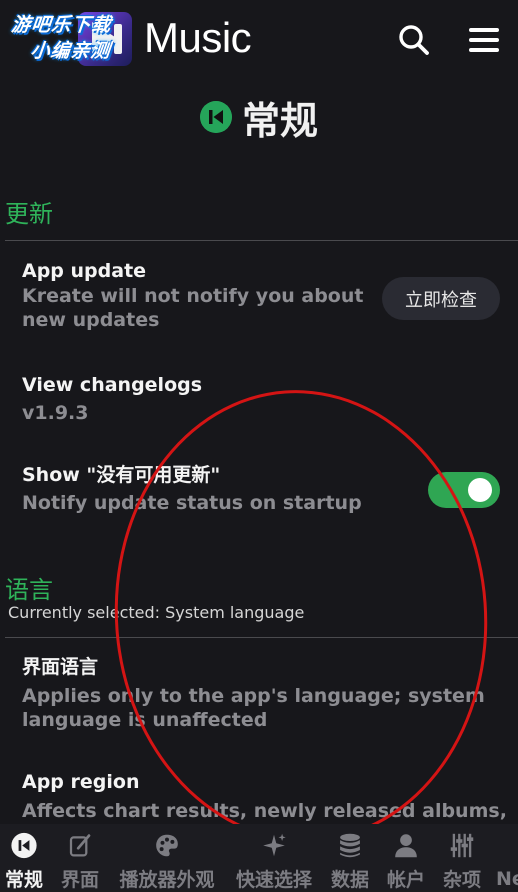 This screenshot has width=518, height=892. What do you see at coordinates (462, 845) in the screenshot?
I see `sliders-icon` at bounding box center [462, 845].